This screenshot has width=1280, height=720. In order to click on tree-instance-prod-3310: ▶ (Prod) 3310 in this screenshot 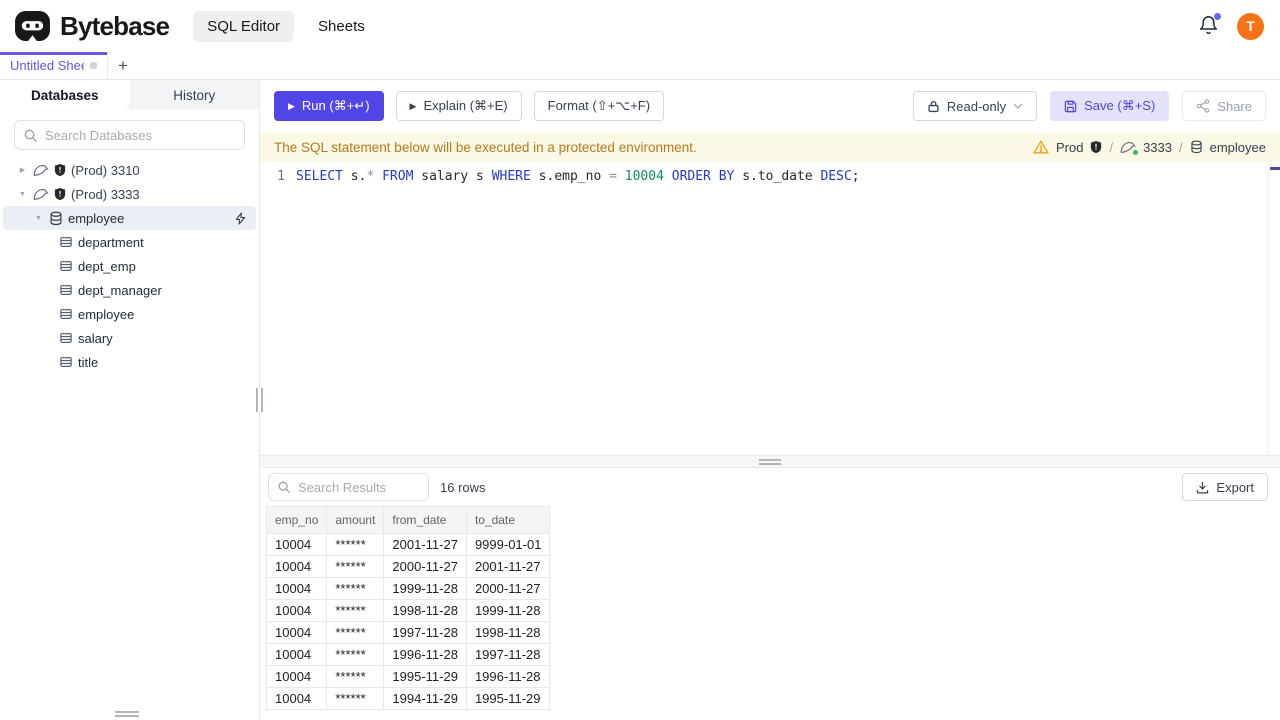, I will do `click(129, 170)`.